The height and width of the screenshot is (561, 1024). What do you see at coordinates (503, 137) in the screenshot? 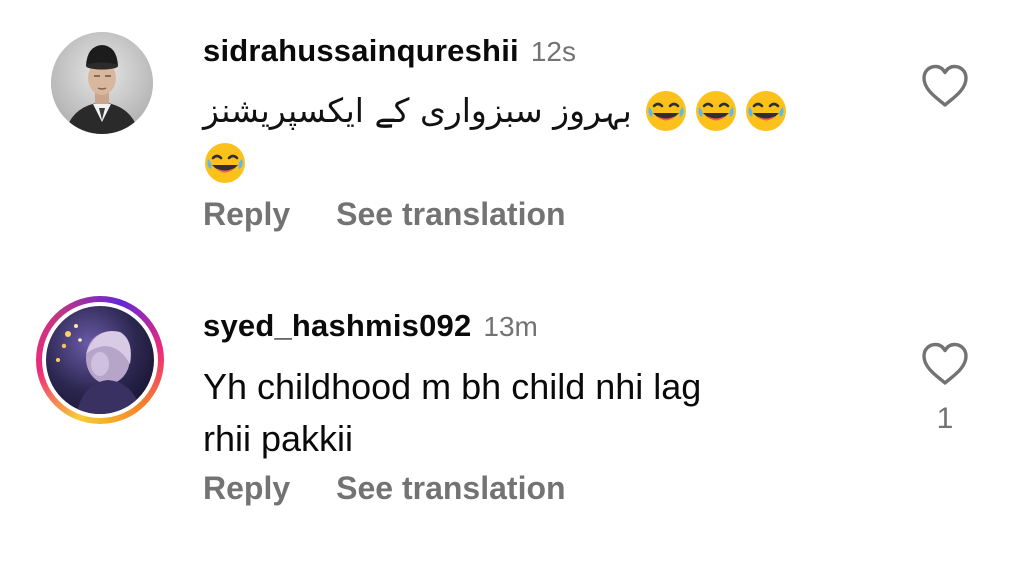
I see `comment-text: بہروز سبزواری کے ایکسپریشنز` at bounding box center [503, 137].